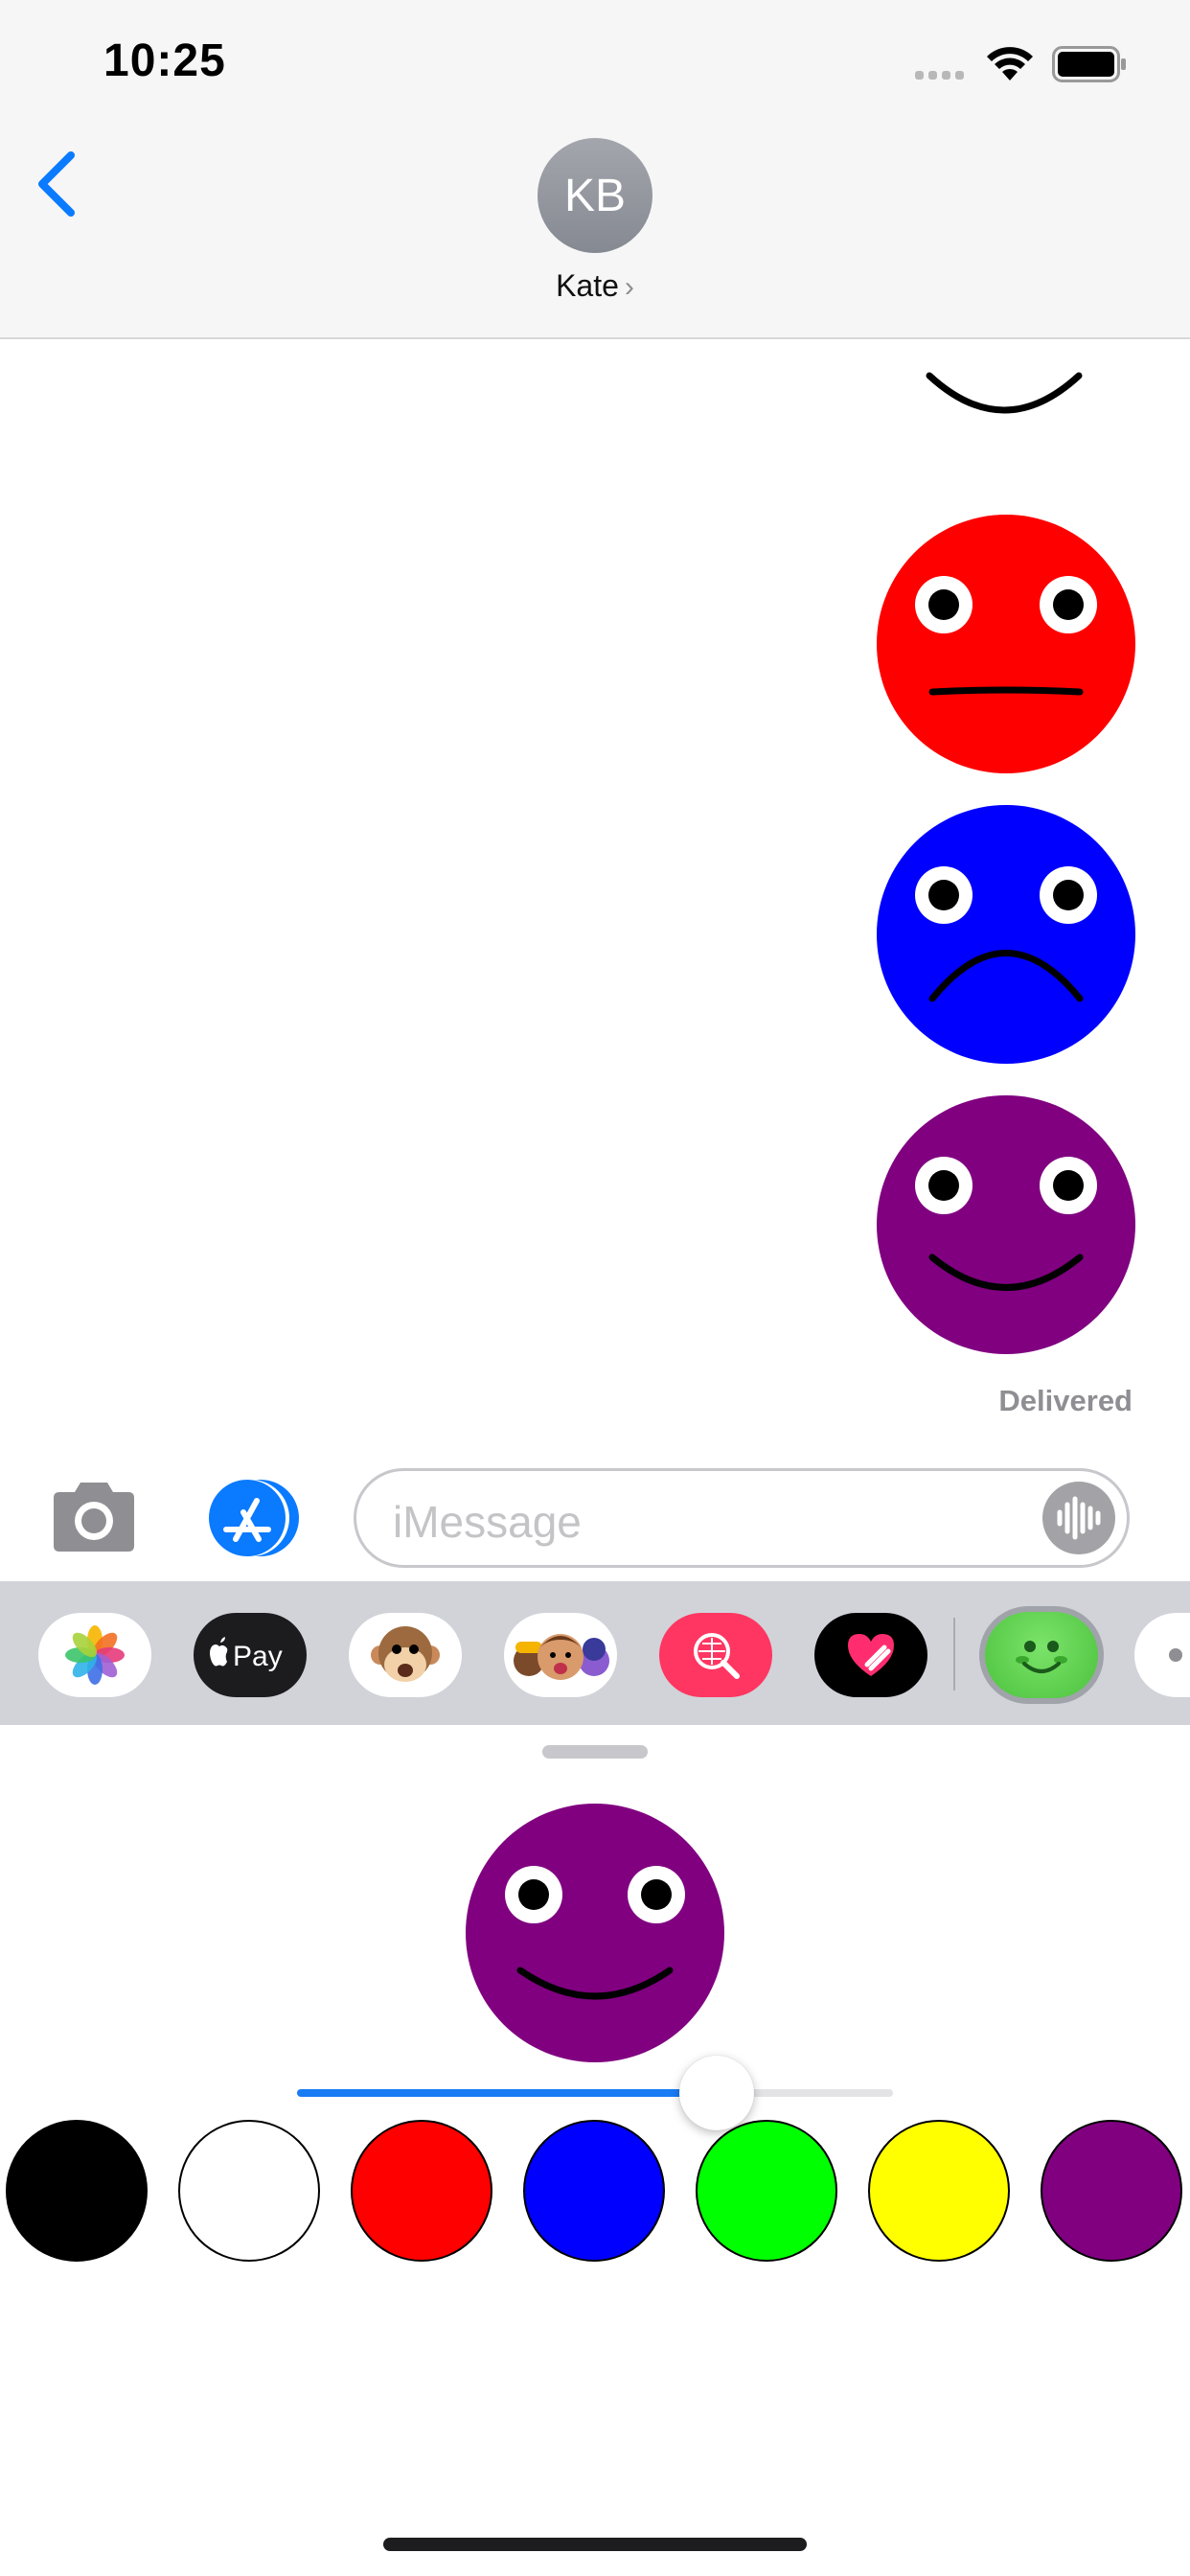 The height and width of the screenshot is (2576, 1190). I want to click on message-placeholder: iMessage, so click(488, 1522).